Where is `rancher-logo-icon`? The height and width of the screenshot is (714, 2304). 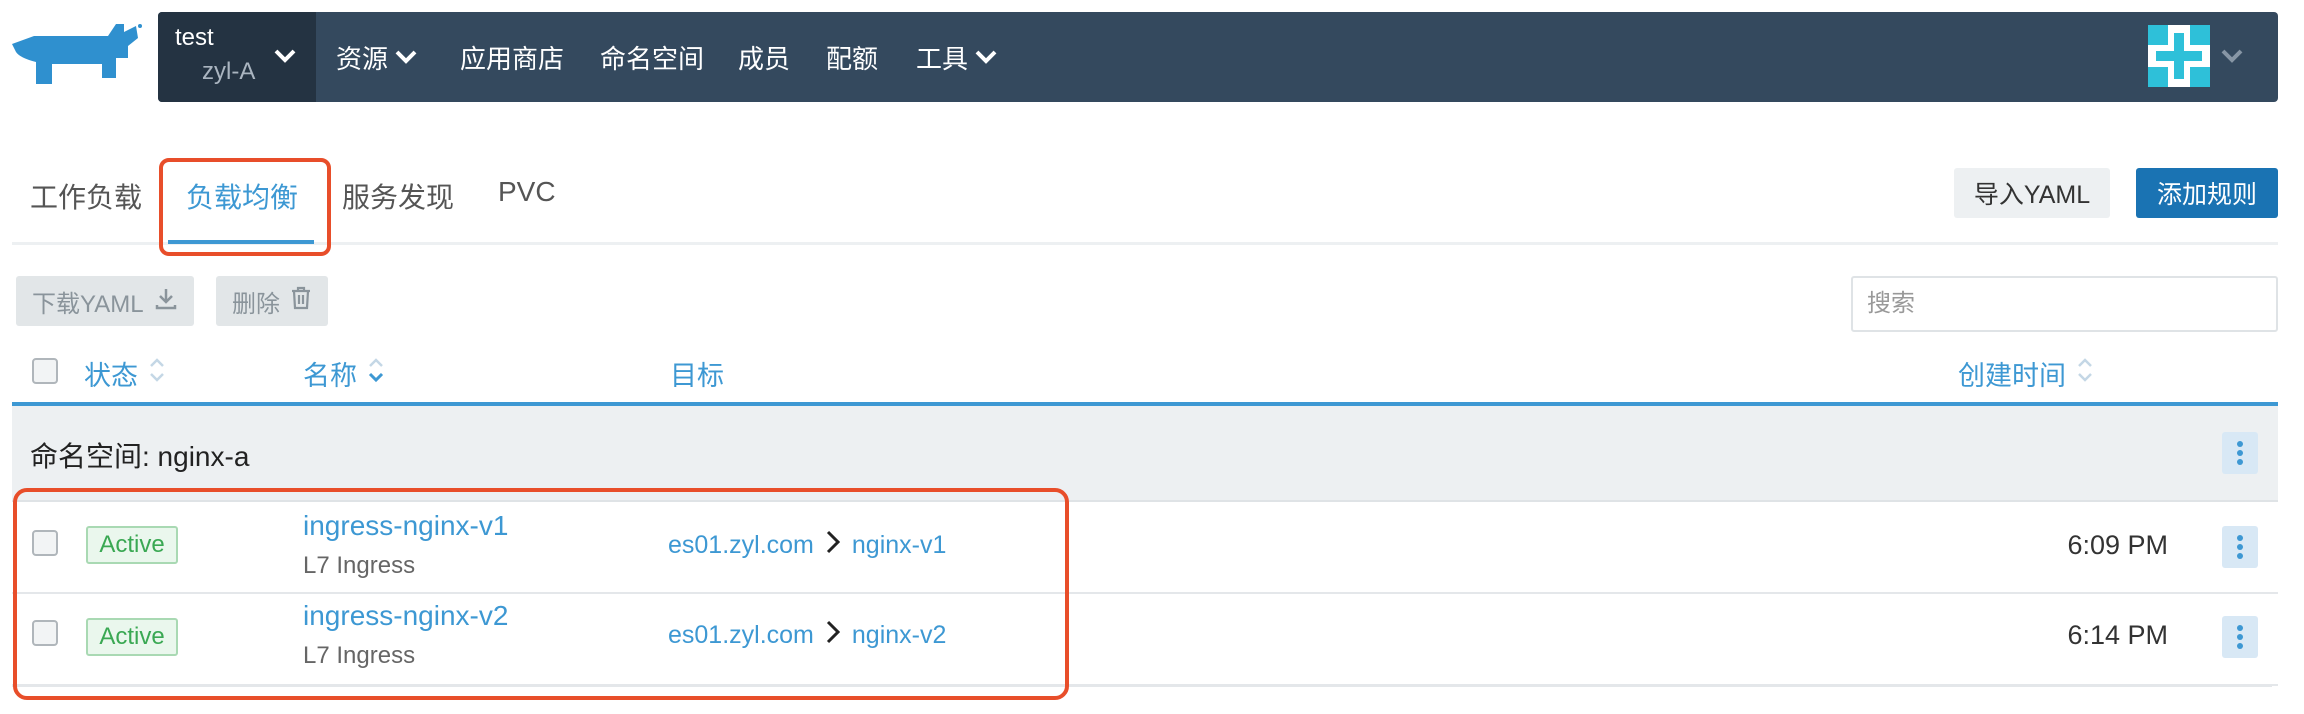 rancher-logo-icon is located at coordinates (77, 57).